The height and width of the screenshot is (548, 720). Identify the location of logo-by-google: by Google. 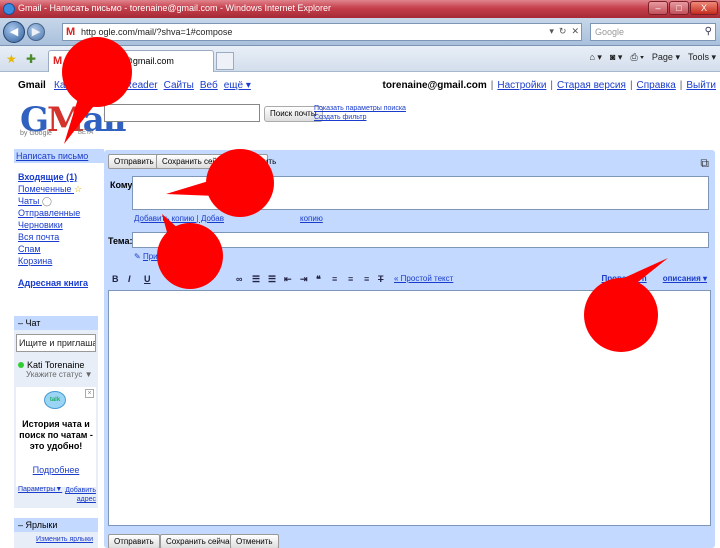
(36, 133).